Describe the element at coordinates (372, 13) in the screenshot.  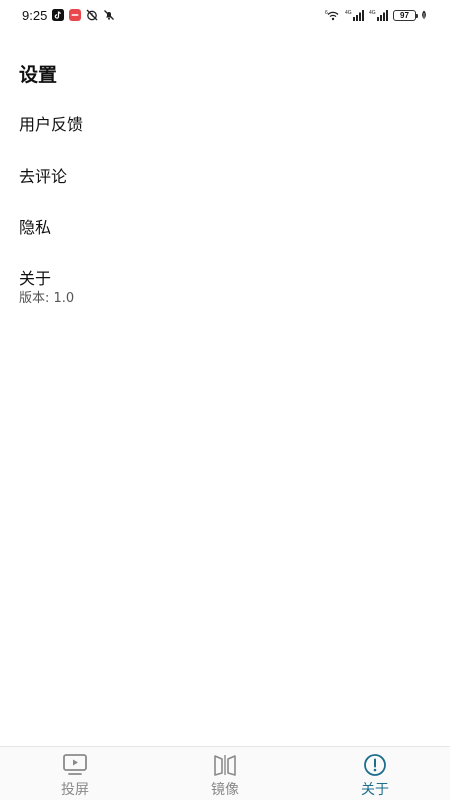
I see `network-label-2: 4G` at that location.